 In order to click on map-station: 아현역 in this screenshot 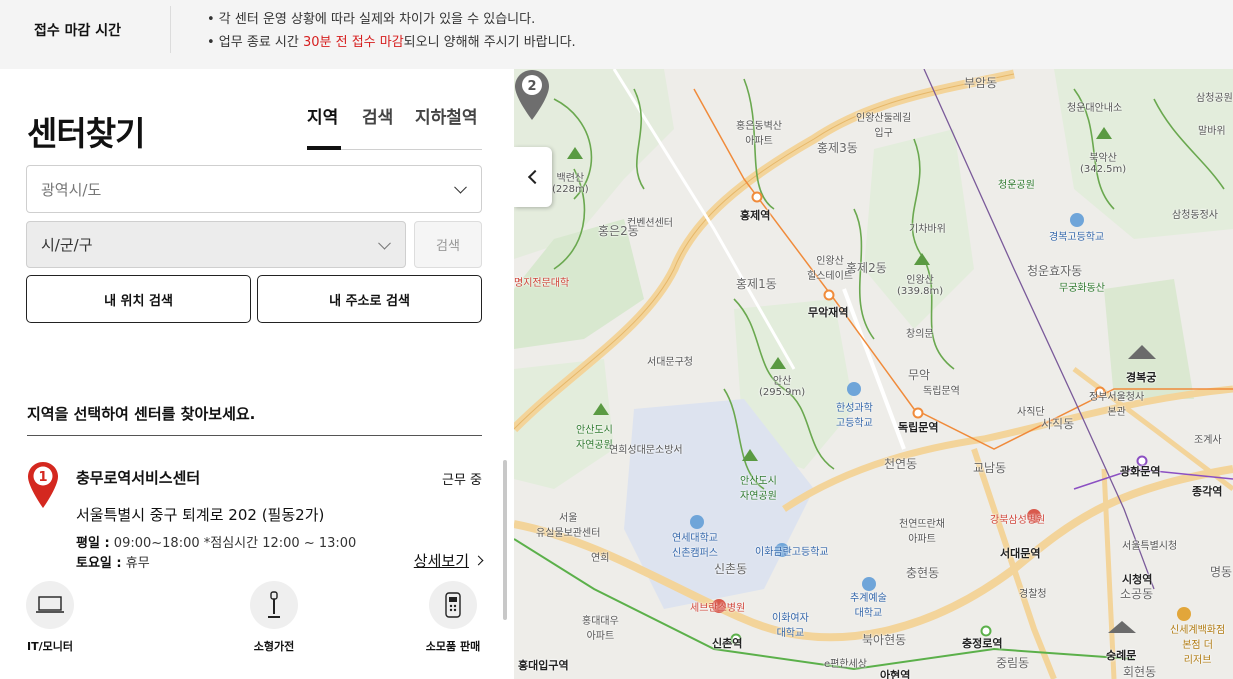, I will do `click(895, 674)`.